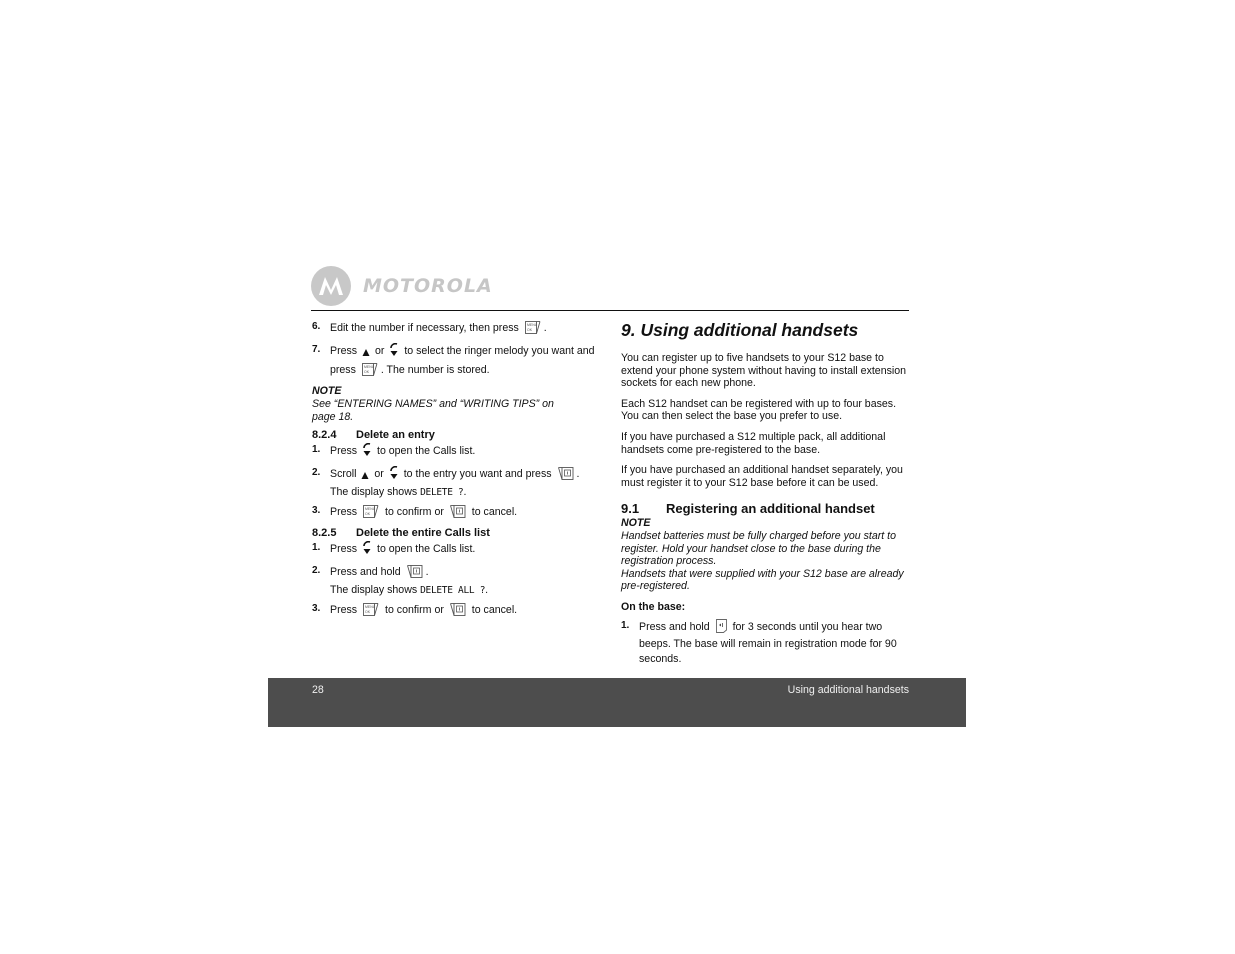 Image resolution: width=1235 pixels, height=954 pixels. I want to click on on-the-base-label: On the base:, so click(653, 606).